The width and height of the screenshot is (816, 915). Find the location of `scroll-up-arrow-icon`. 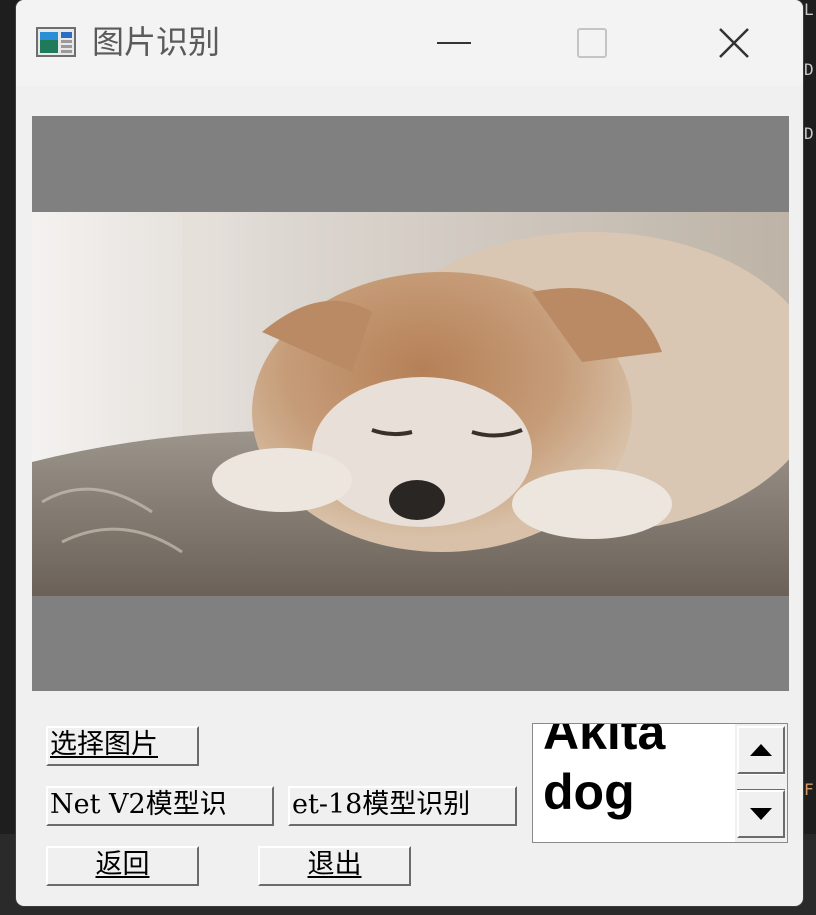

scroll-up-arrow-icon is located at coordinates (761, 750).